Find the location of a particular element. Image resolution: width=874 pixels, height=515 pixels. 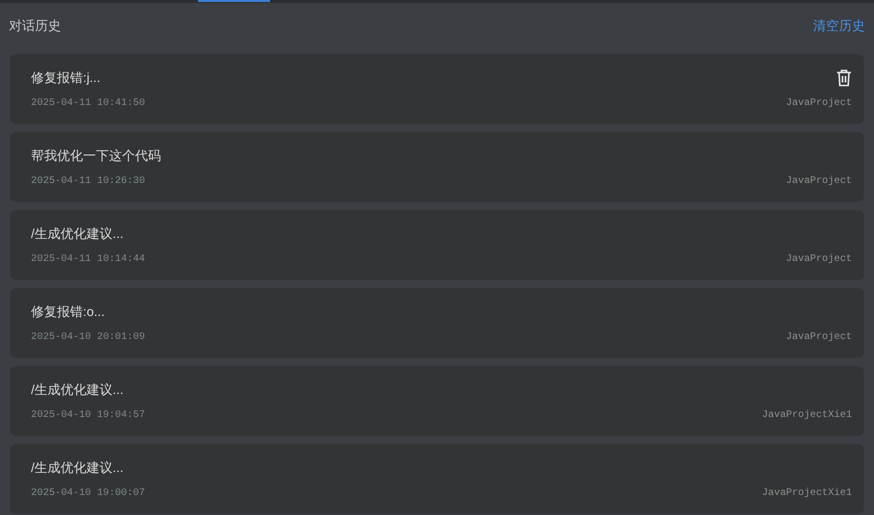

conversation-time: 2025-04-11 10:41:50 is located at coordinates (88, 104).